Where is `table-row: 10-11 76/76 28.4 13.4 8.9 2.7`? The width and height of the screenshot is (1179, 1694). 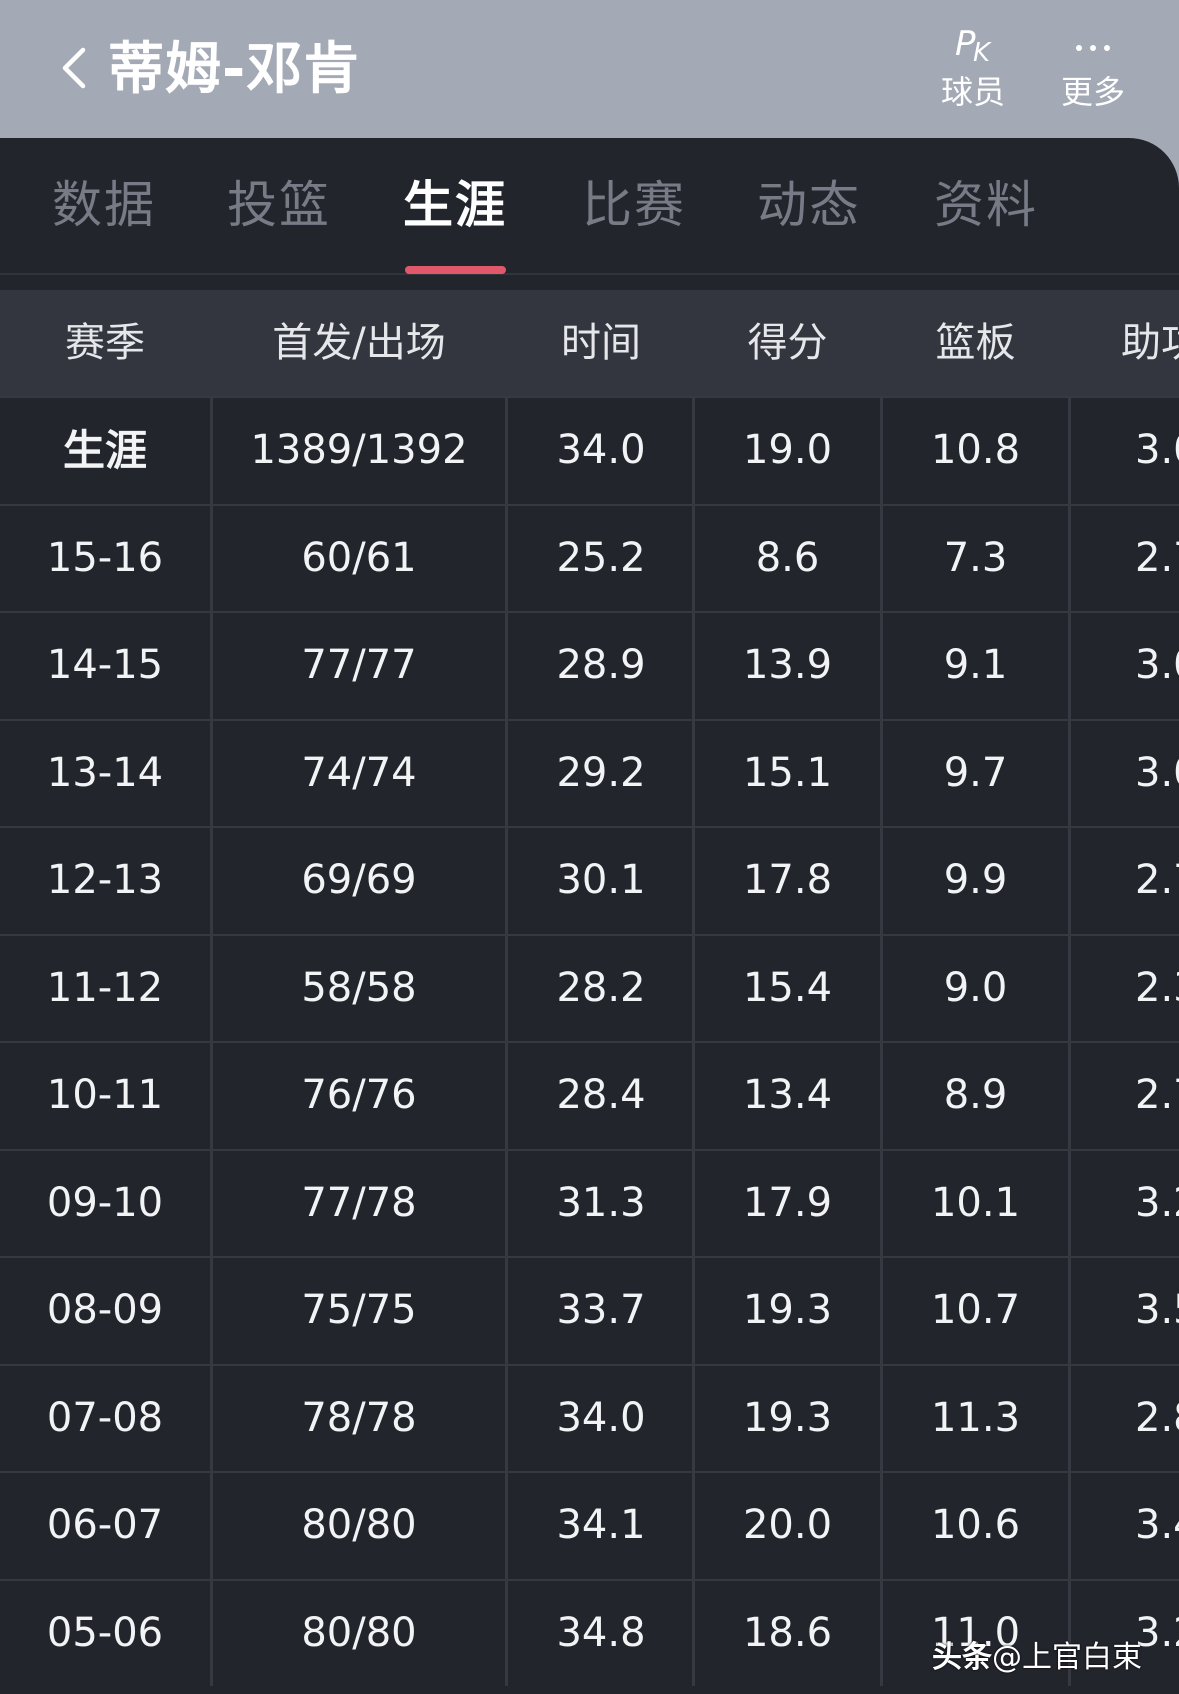
table-row: 10-11 76/76 28.4 13.4 8.9 2.7 is located at coordinates (589, 1095).